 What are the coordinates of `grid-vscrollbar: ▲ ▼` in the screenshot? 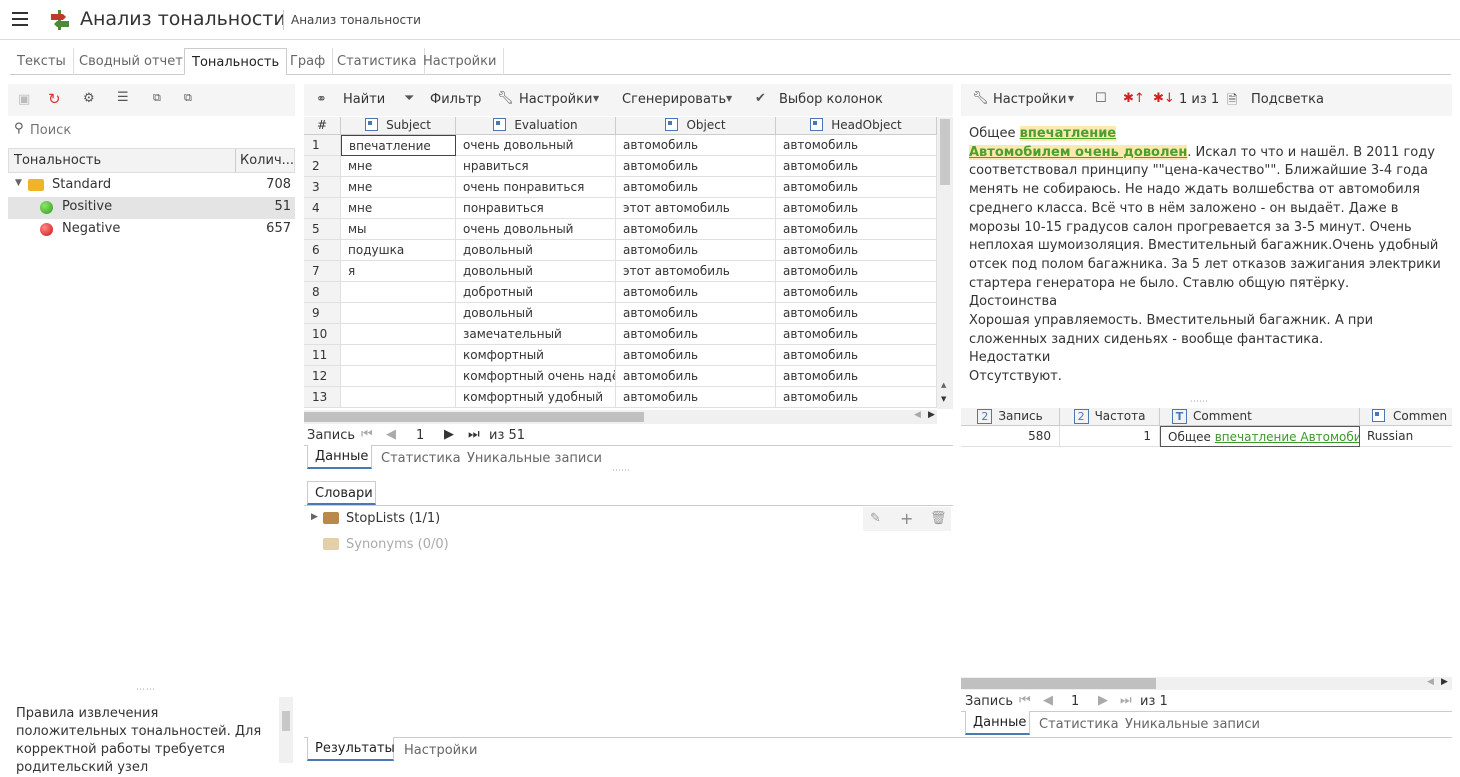 It's located at (945, 263).